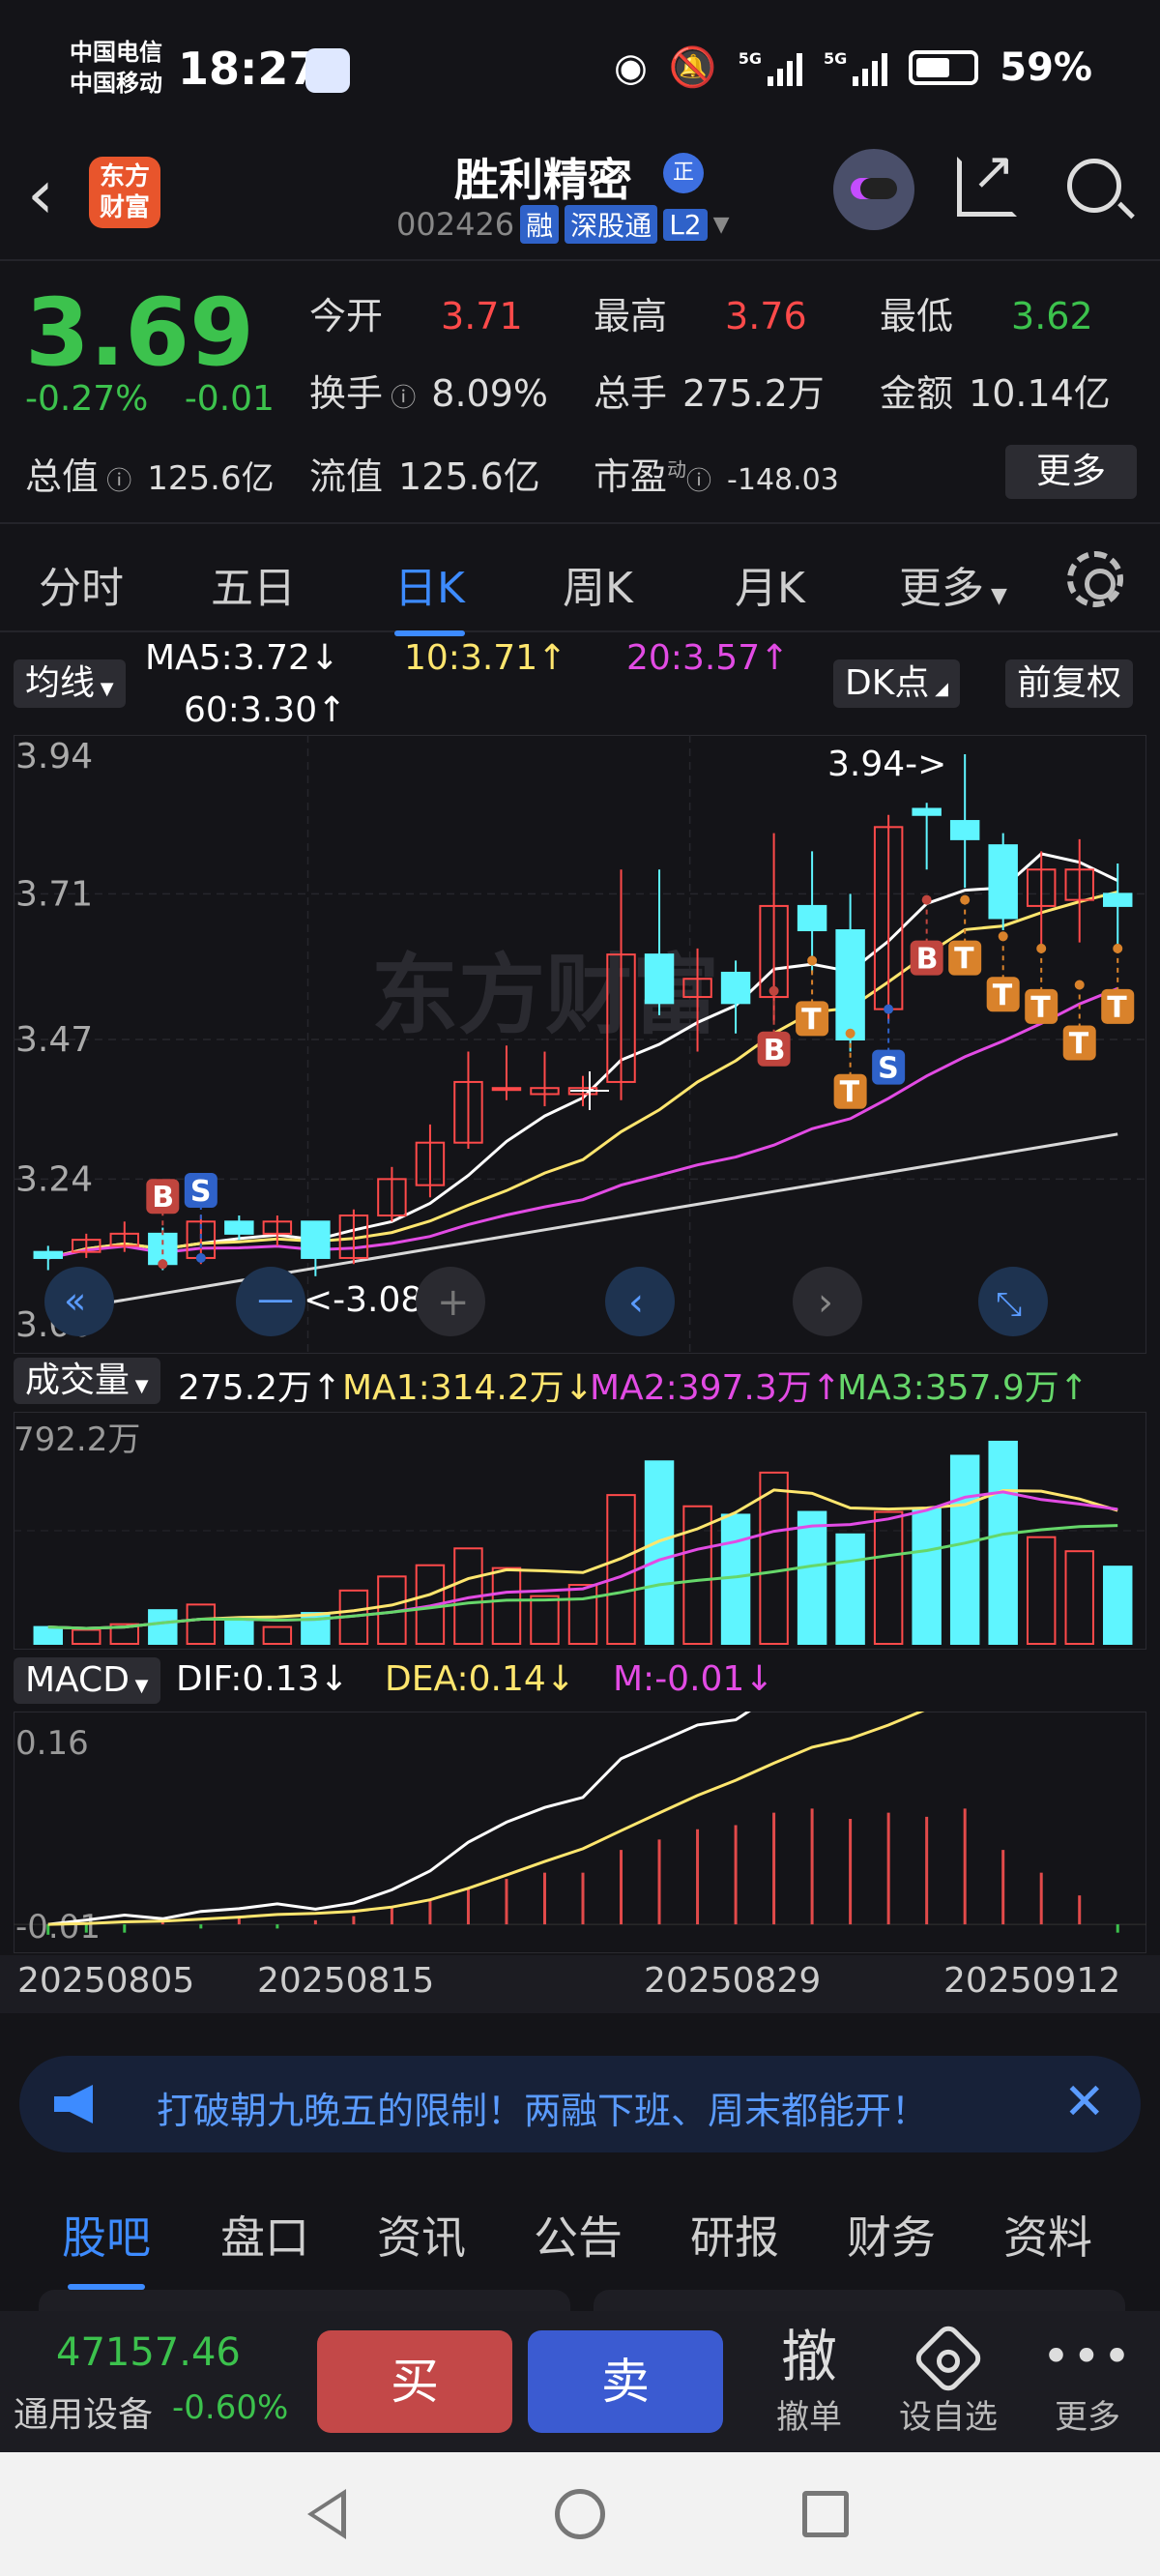  What do you see at coordinates (770, 584) in the screenshot?
I see `tab-monthly-k: 月K` at bounding box center [770, 584].